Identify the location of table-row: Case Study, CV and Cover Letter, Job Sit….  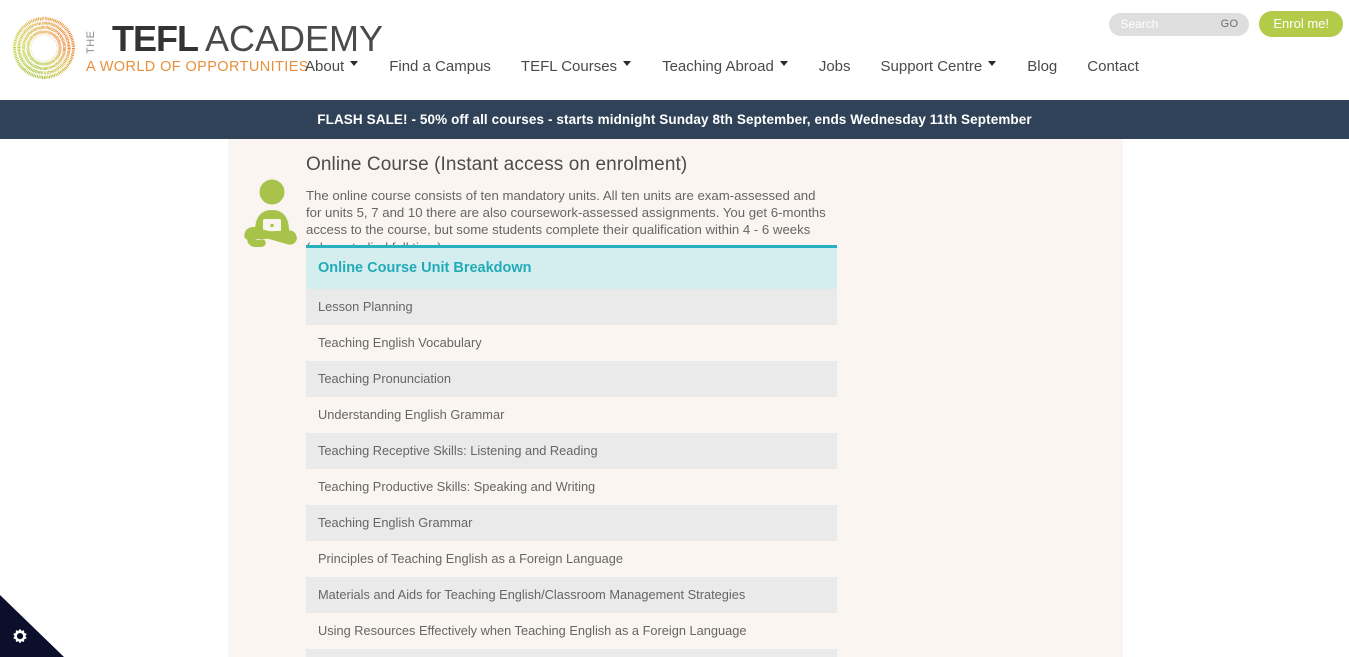
(571, 653).